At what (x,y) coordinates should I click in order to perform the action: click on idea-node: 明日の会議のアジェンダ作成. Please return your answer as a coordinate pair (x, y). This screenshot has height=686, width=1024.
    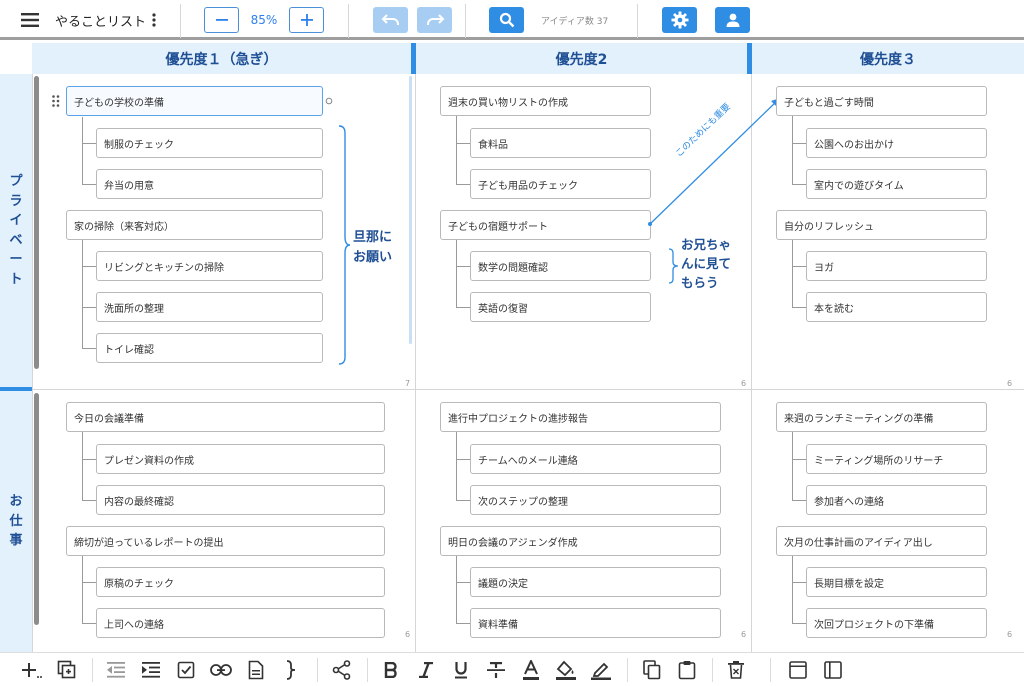
    Looking at the image, I should click on (580, 541).